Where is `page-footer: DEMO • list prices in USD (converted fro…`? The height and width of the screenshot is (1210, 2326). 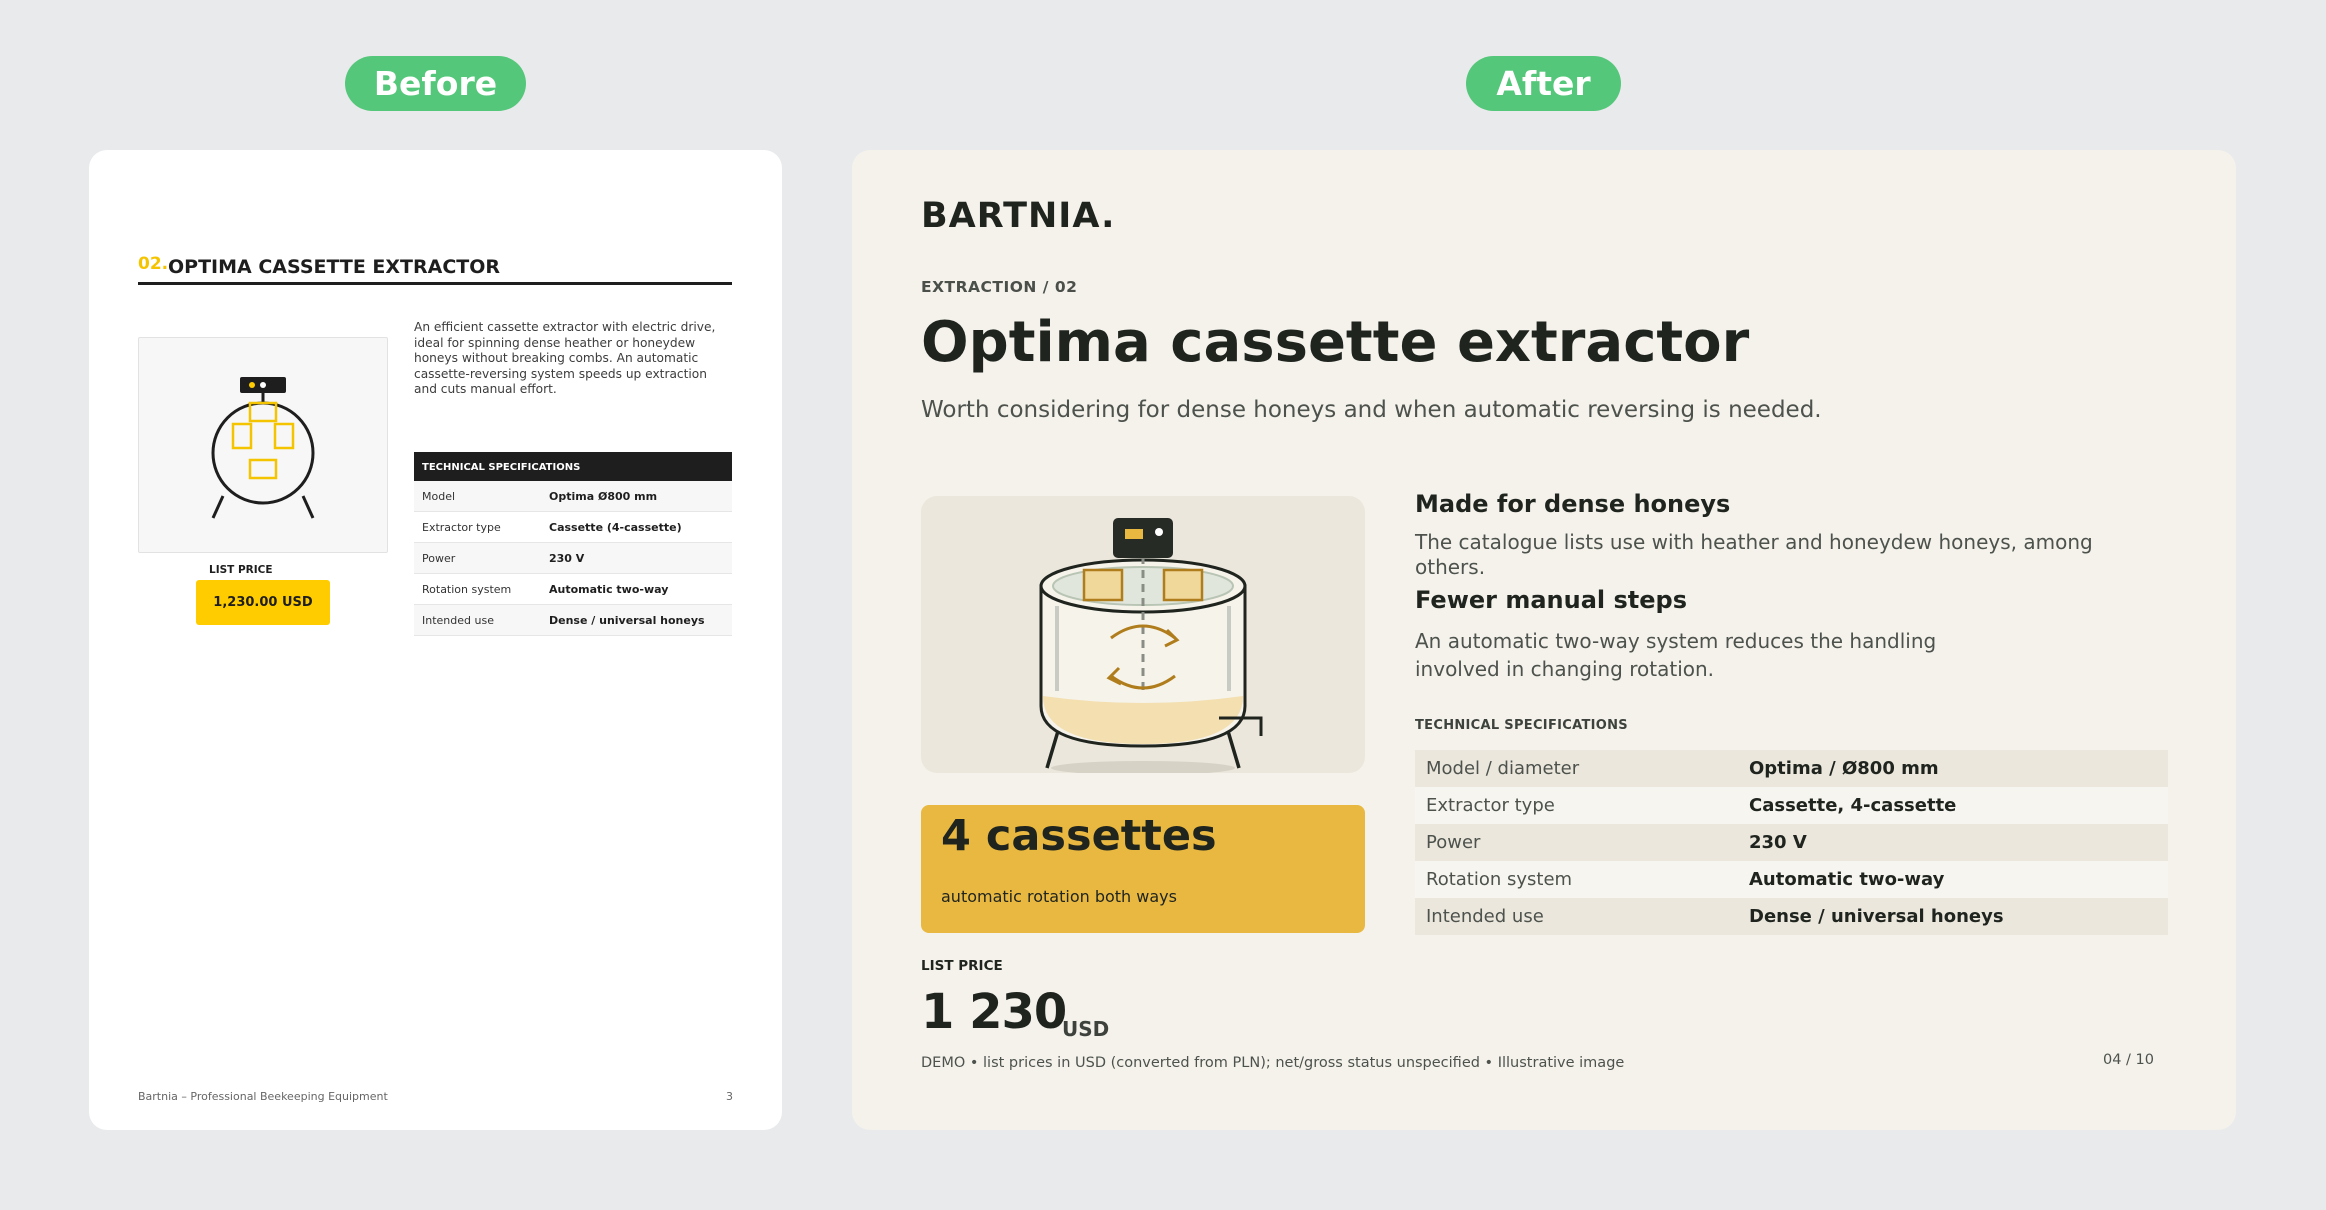
page-footer: DEMO • list prices in USD (converted fro… is located at coordinates (1273, 1063).